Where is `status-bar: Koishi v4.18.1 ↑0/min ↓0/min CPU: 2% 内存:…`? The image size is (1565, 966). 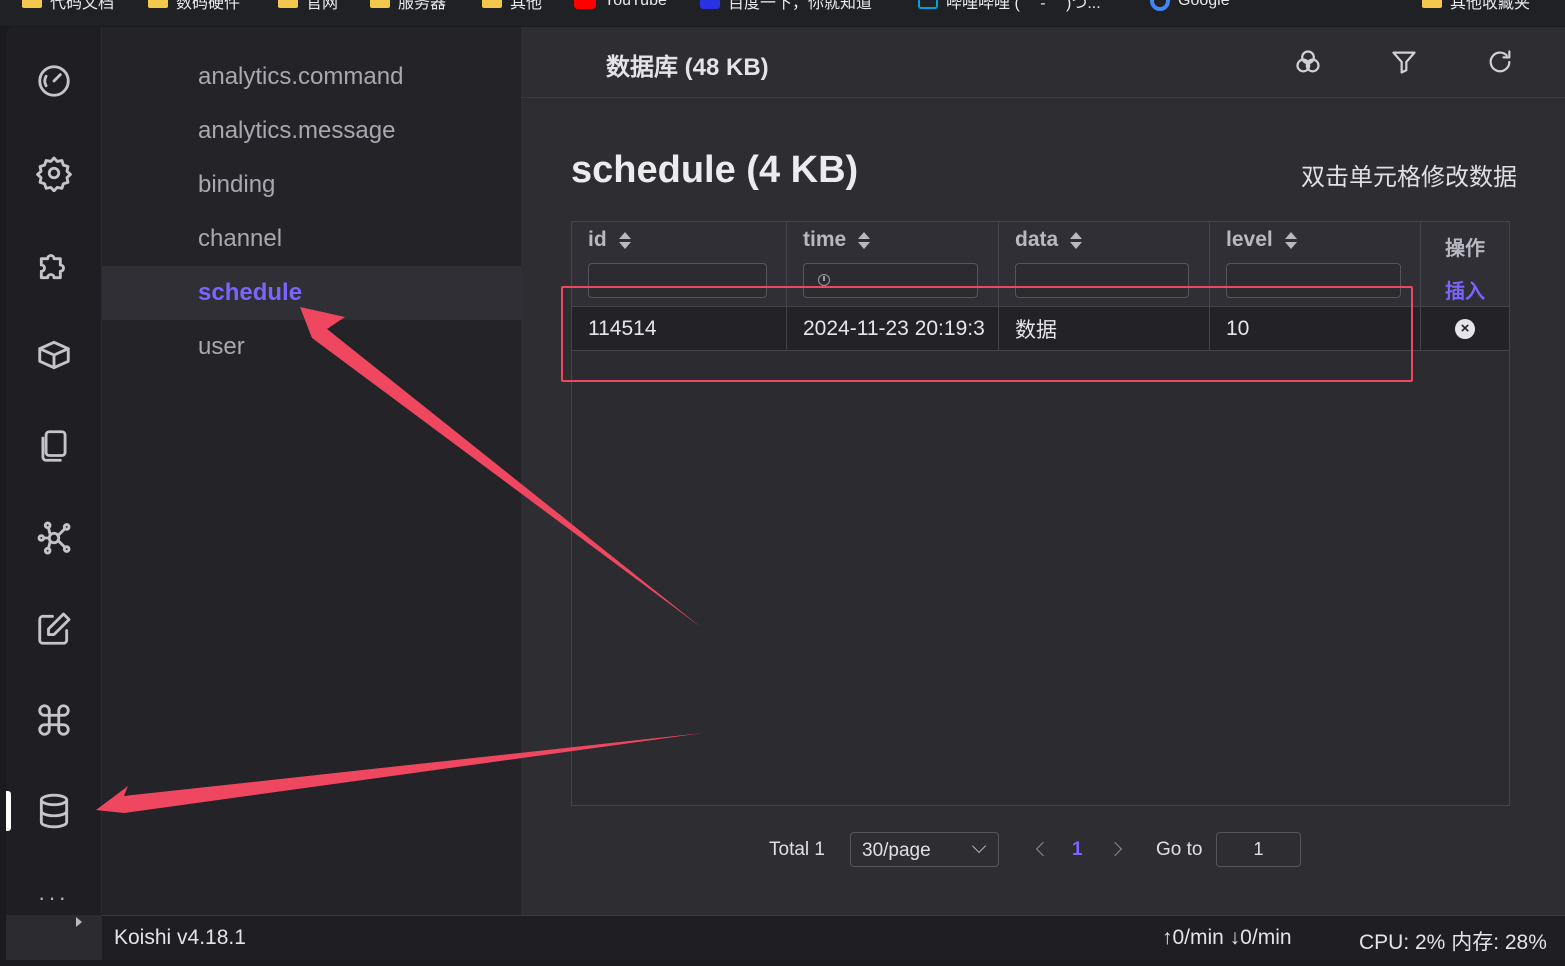
status-bar: Koishi v4.18.1 ↑0/min ↓0/min CPU: 2% 内存:… is located at coordinates (833, 937).